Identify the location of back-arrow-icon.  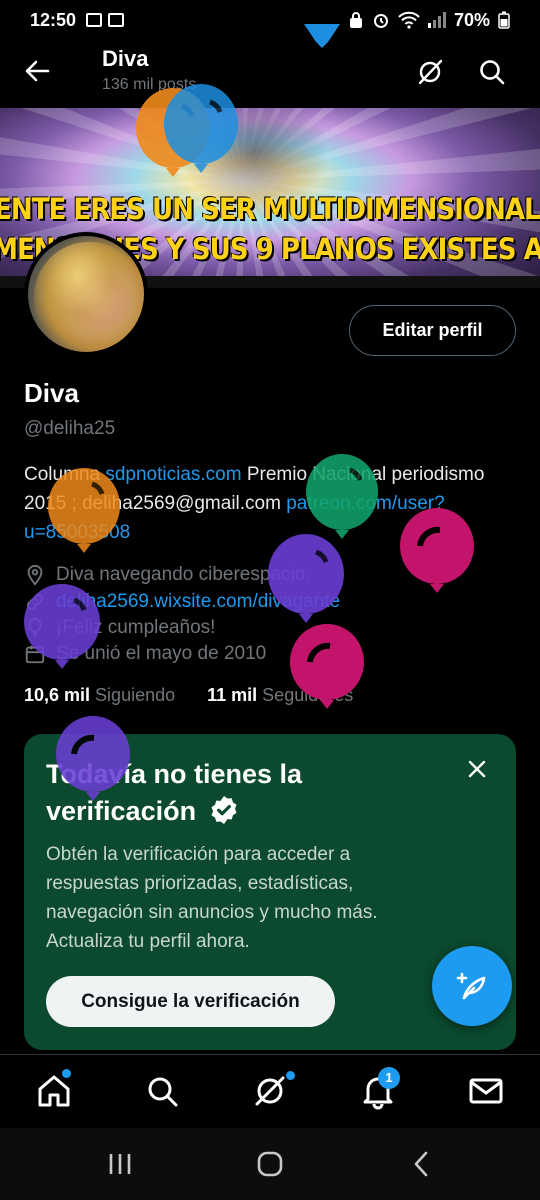
(37, 71).